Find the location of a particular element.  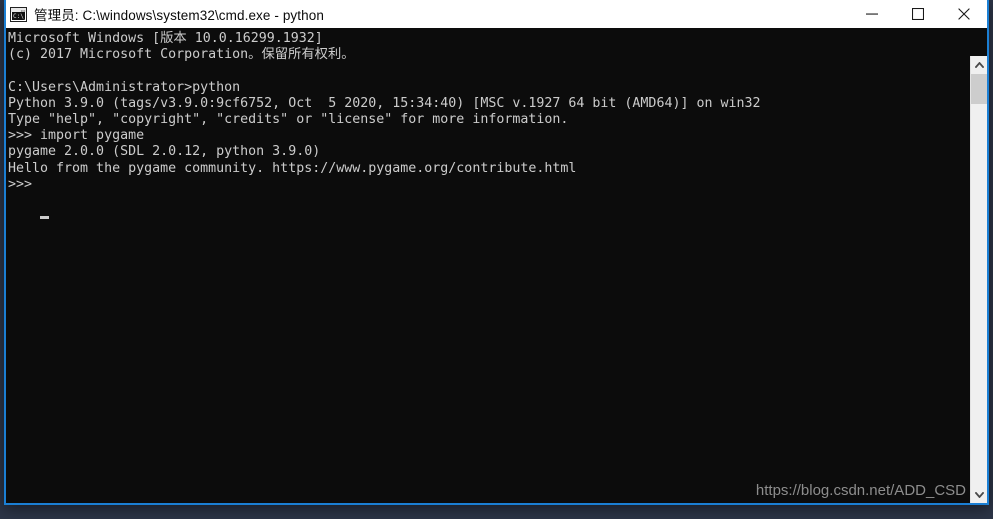

scrollbar is located at coordinates (978, 279).